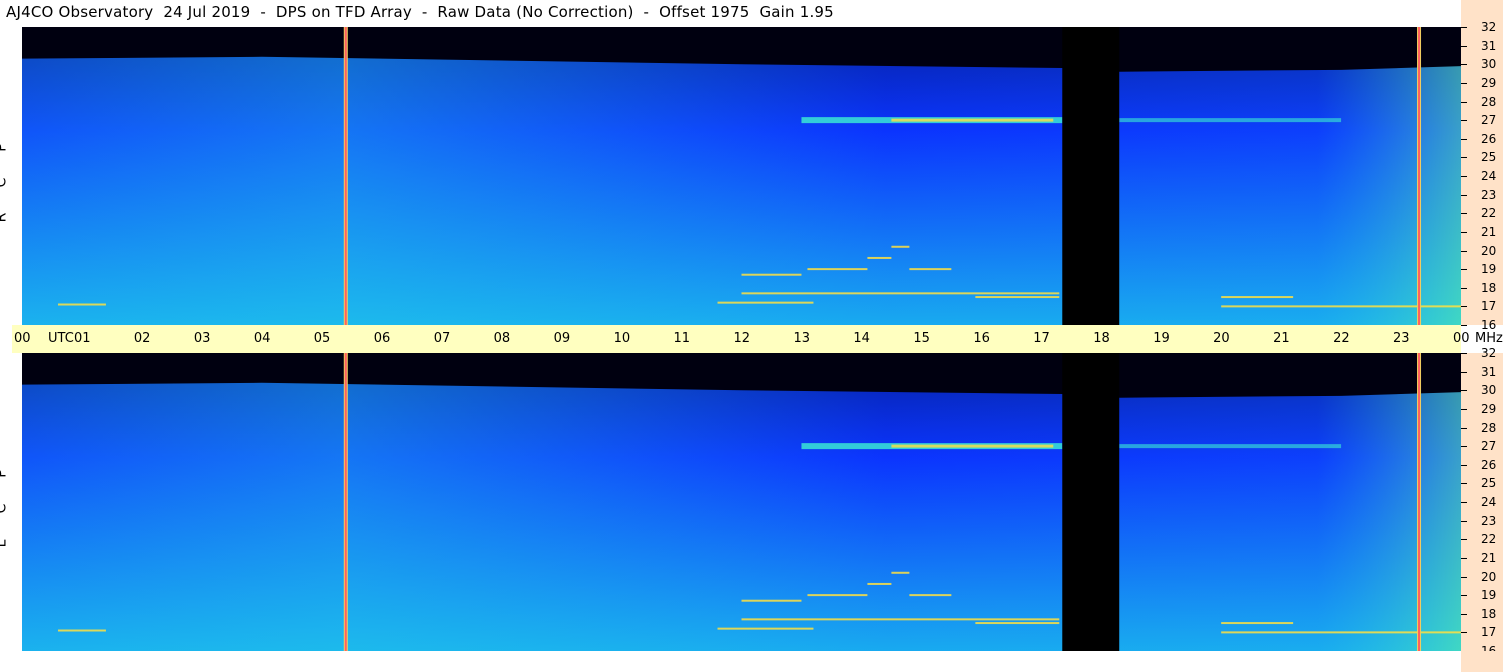  What do you see at coordinates (1489, 390) in the screenshot?
I see `frequency-tick-text: 30` at bounding box center [1489, 390].